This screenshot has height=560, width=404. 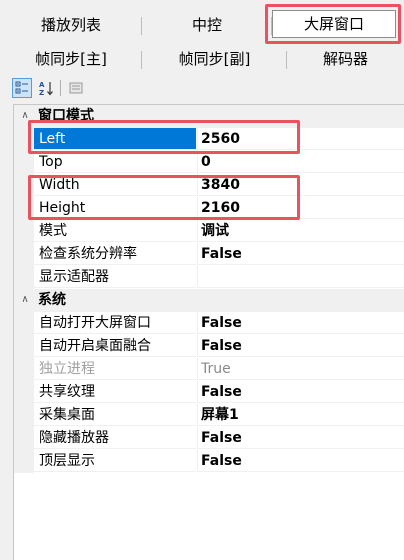 I want to click on tab-central-control: 中控, so click(x=207, y=25).